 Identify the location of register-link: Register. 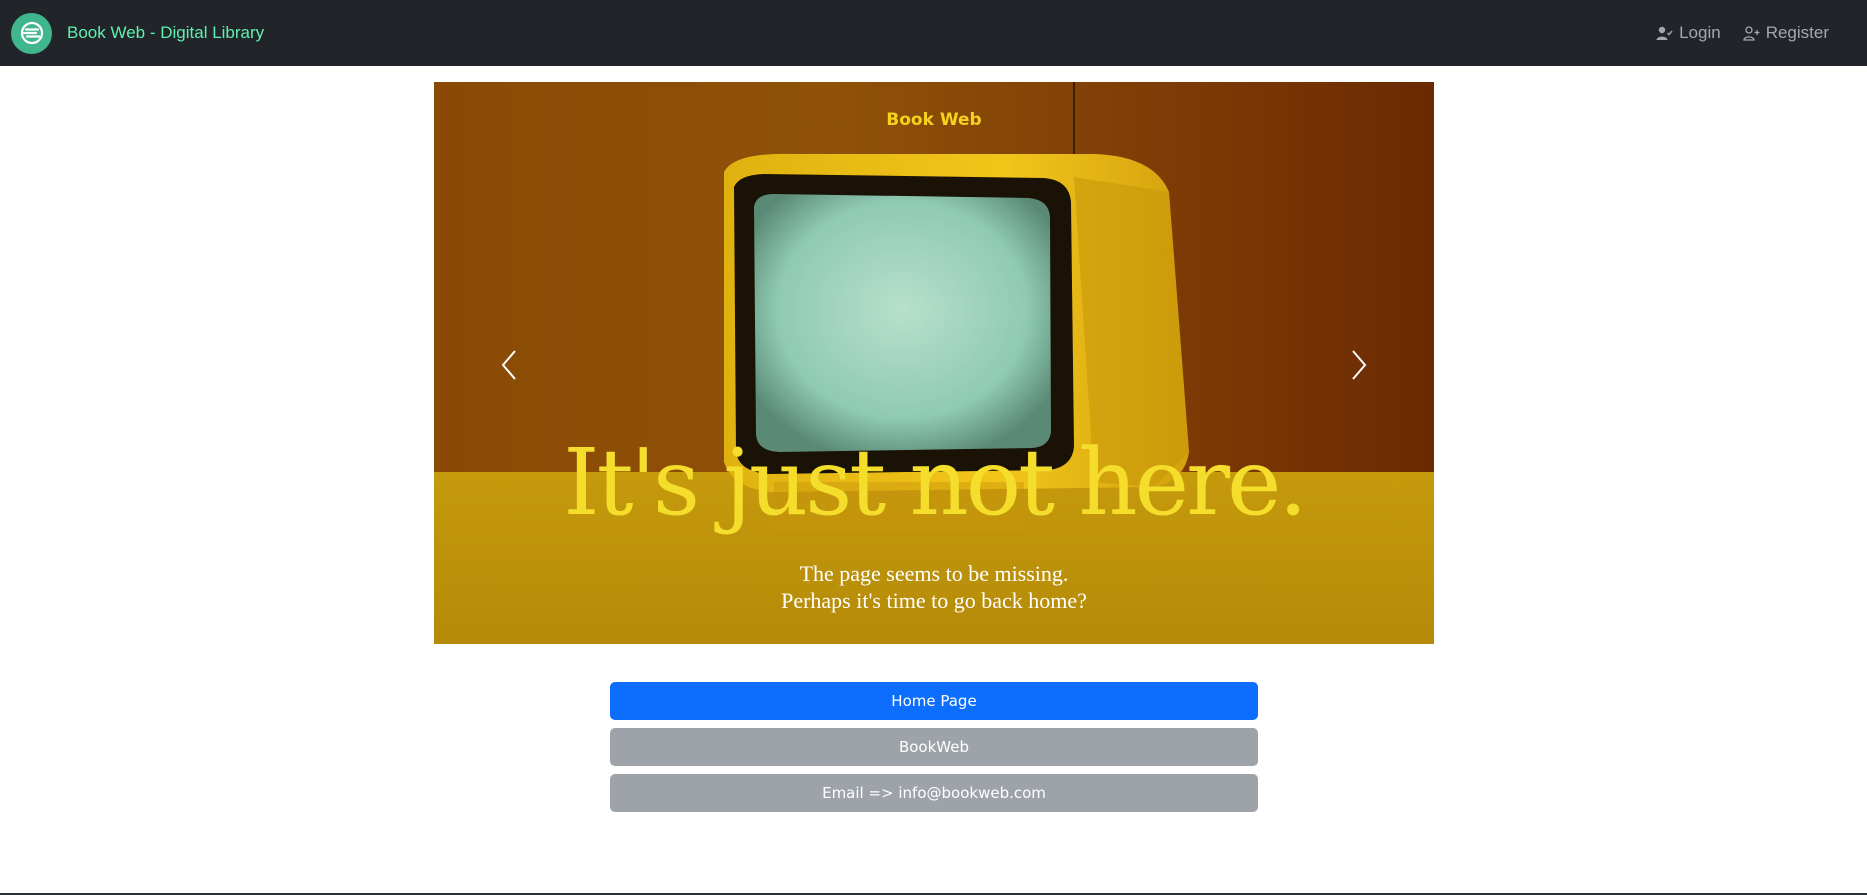
(1785, 33).